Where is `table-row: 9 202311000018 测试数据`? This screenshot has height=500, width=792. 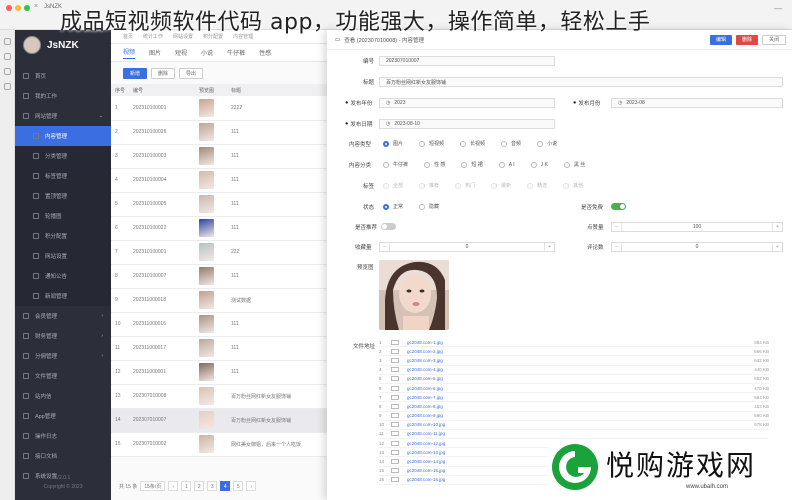
table-row: 9 202311000018 测试数据 is located at coordinates (219, 300).